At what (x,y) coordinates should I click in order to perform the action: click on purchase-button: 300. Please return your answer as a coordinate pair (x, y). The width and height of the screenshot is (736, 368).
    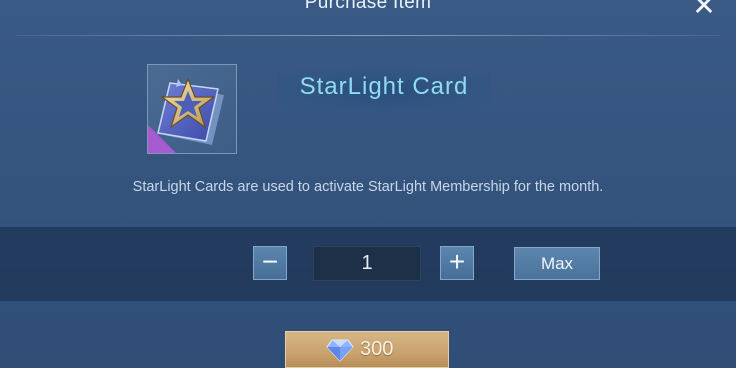
    Looking at the image, I should click on (367, 349).